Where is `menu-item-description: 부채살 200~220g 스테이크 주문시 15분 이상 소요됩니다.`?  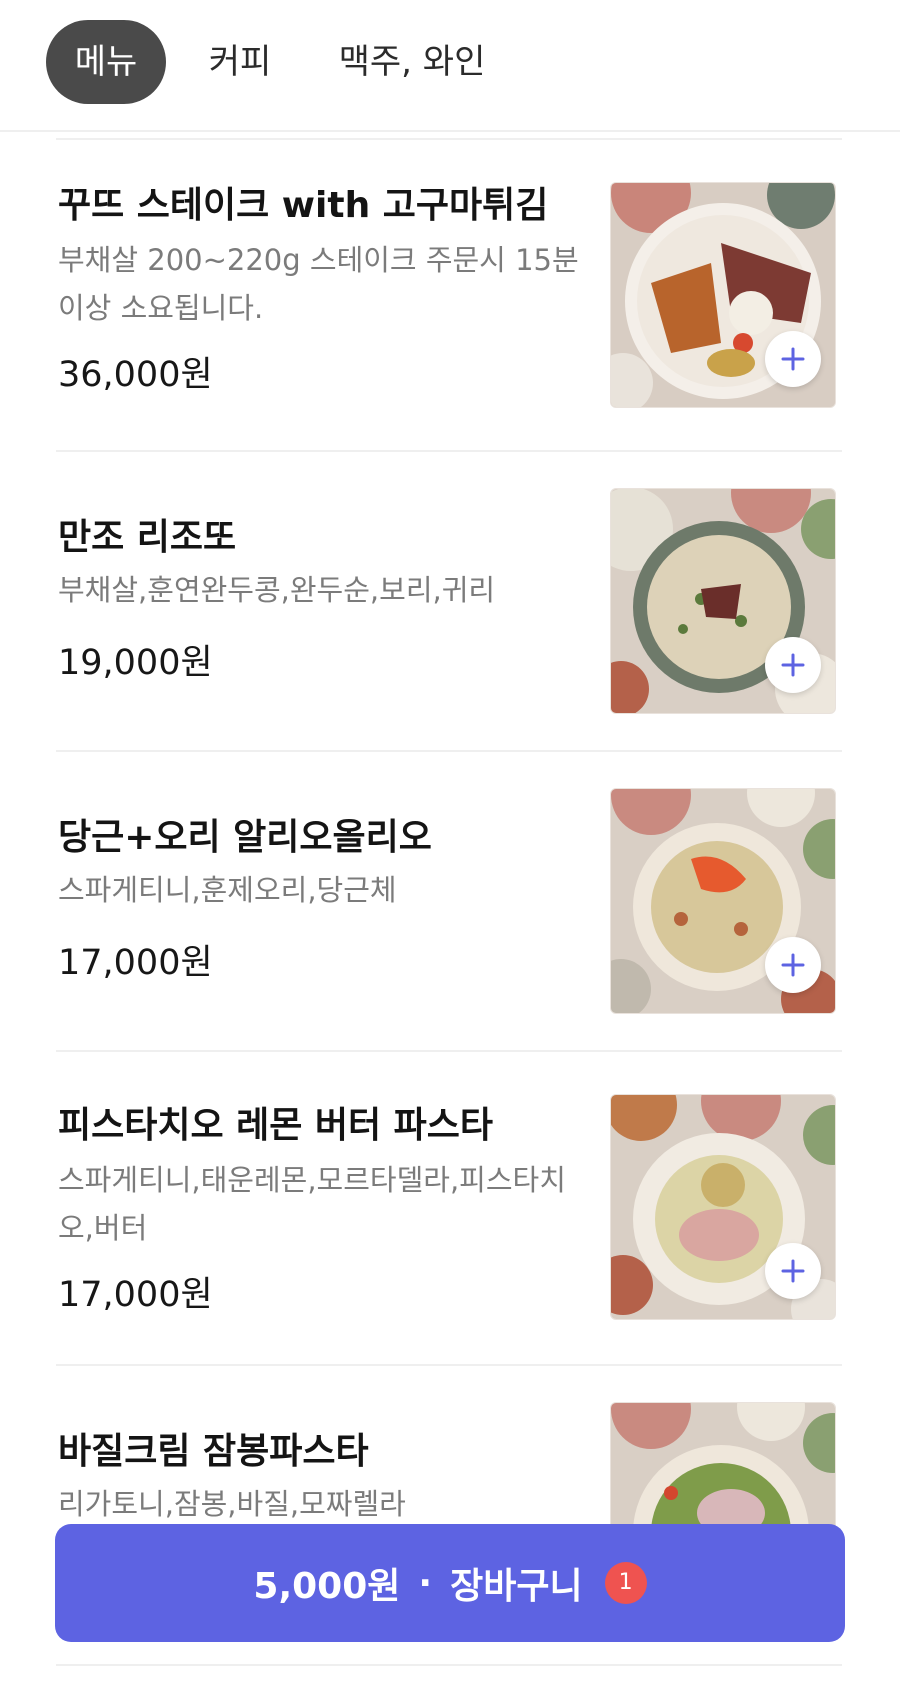
menu-item-description: 부채살 200~220g 스테이크 주문시 15분 이상 소요됩니다. is located at coordinates (318, 284).